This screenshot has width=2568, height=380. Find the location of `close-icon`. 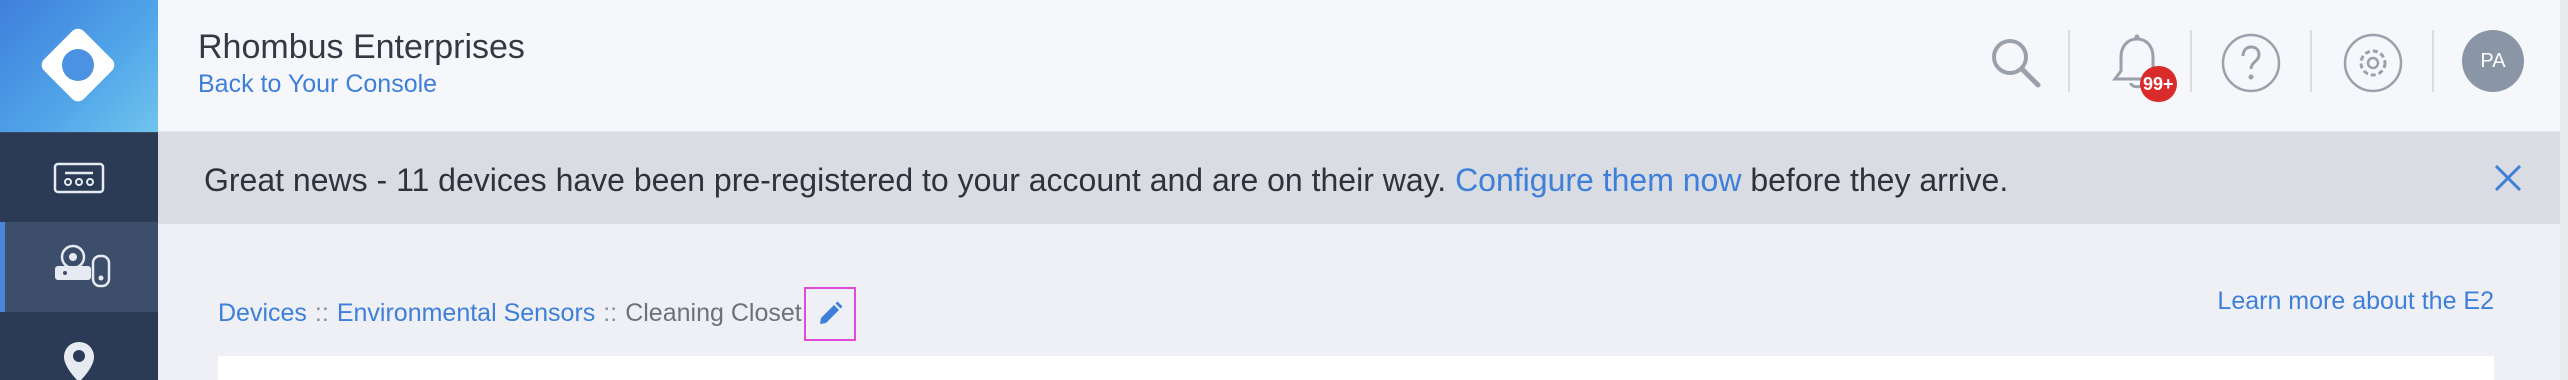

close-icon is located at coordinates (2508, 178).